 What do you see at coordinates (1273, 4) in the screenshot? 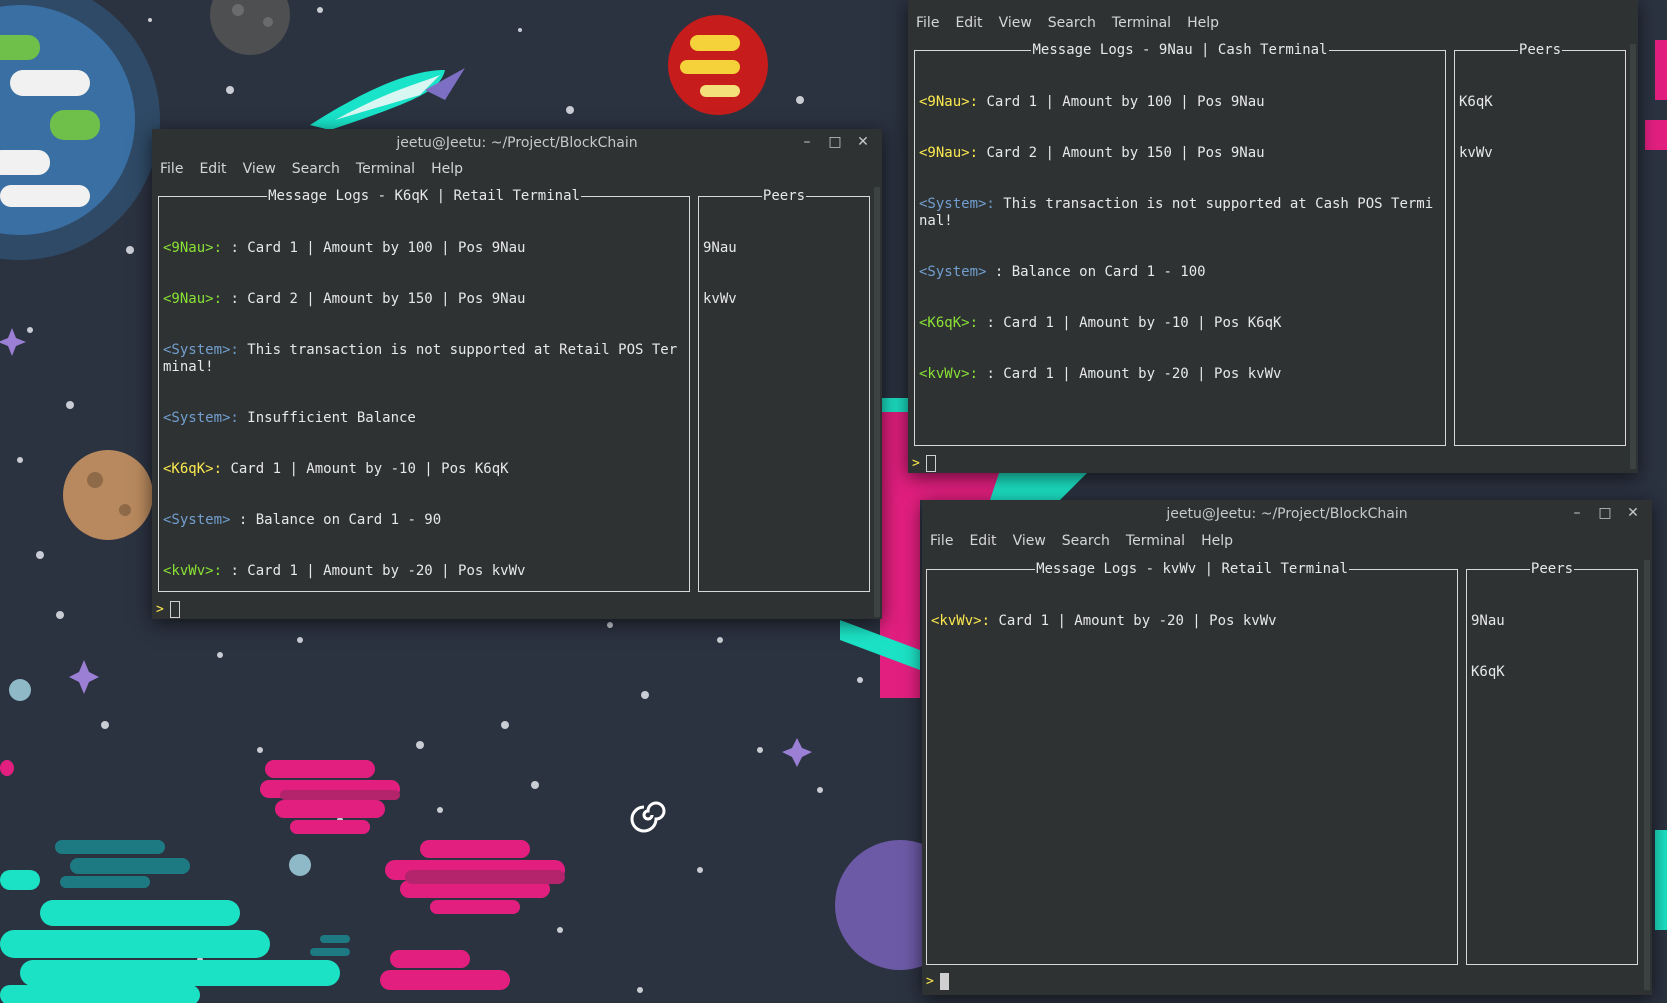
I see `window-titlebar` at bounding box center [1273, 4].